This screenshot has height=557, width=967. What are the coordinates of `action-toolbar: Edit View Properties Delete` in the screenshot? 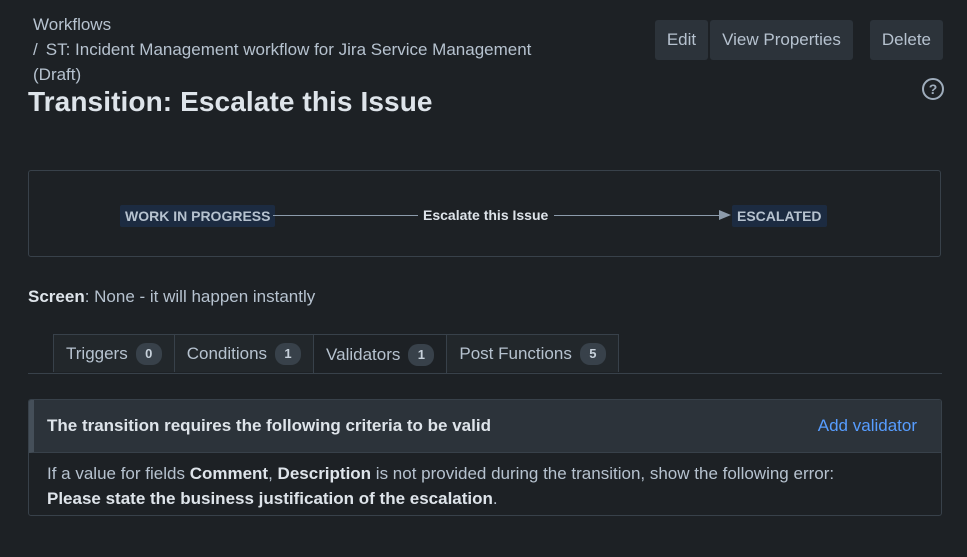 It's located at (798, 40).